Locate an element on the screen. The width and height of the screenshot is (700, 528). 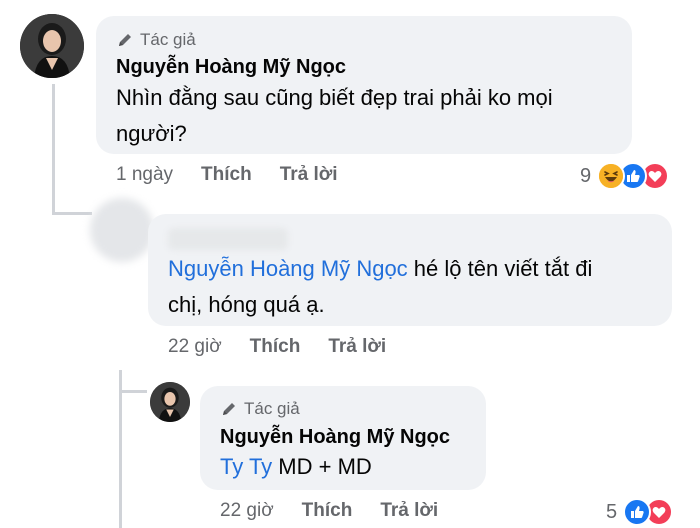
thread-line-main is located at coordinates (53, 149).